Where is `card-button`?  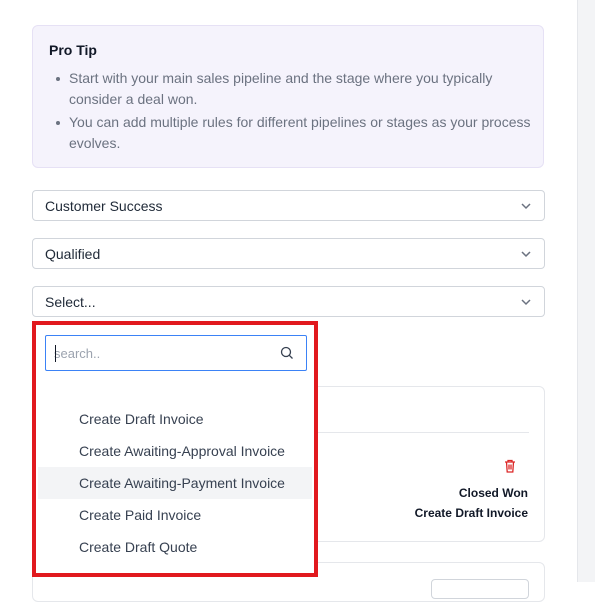
card-button is located at coordinates (480, 589).